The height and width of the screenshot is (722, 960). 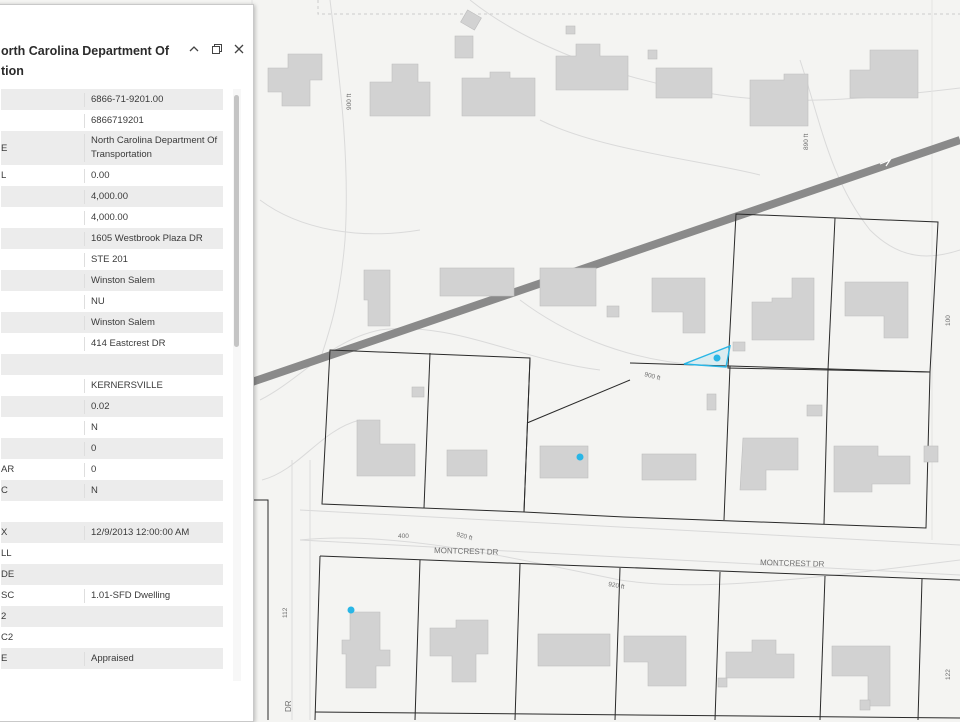 What do you see at coordinates (239, 51) in the screenshot?
I see `close-icon` at bounding box center [239, 51].